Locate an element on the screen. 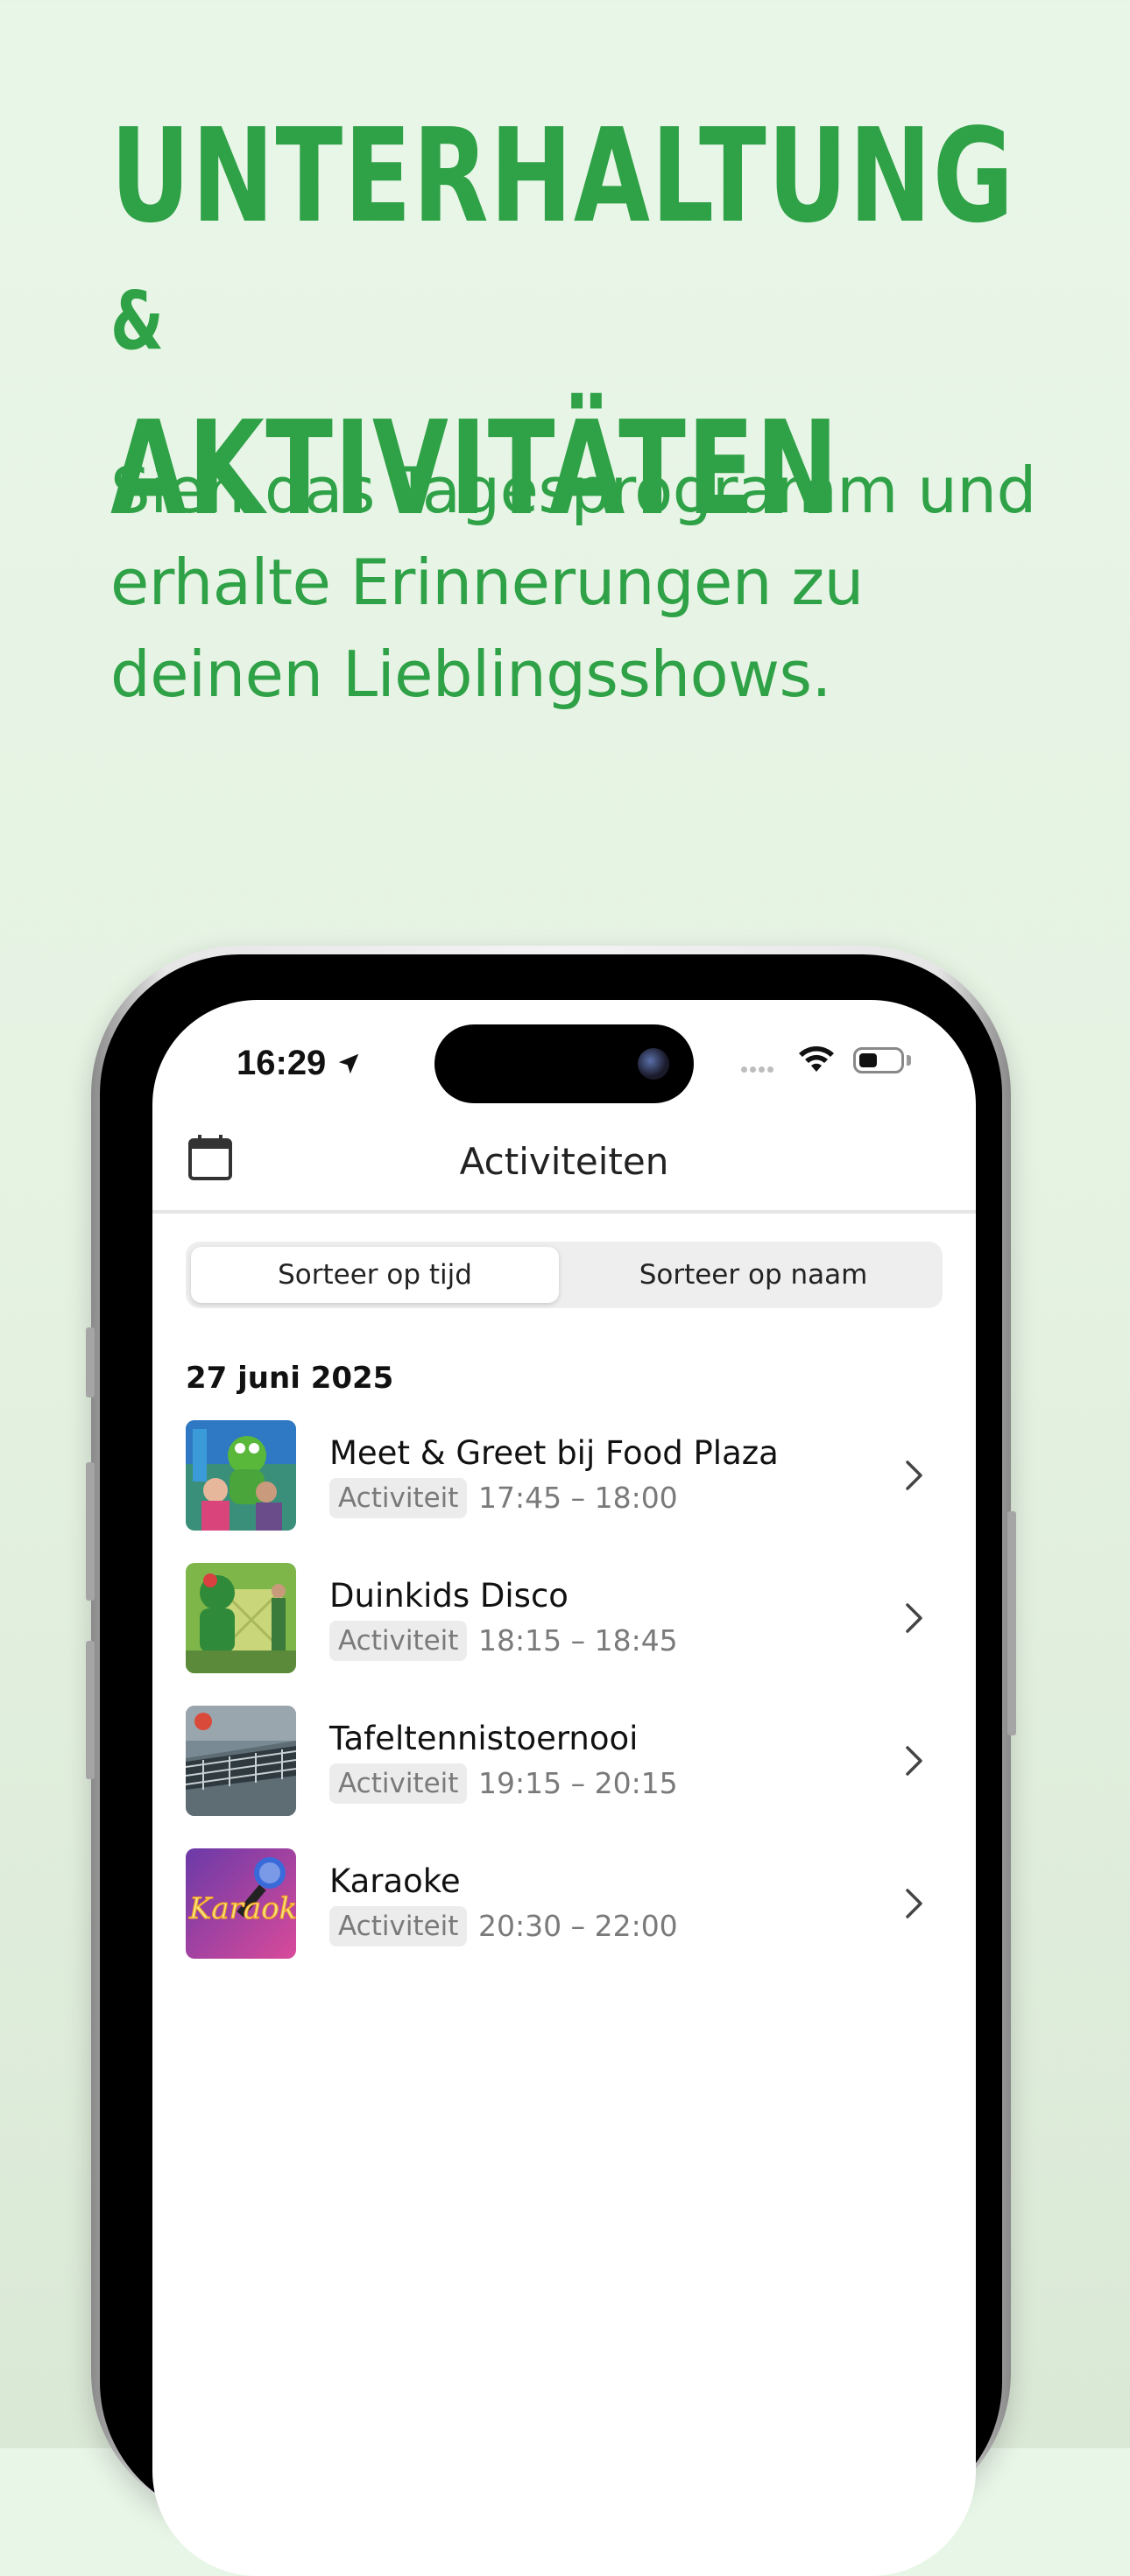 This screenshot has height=2576, width=1130. activity-name: Meet & Greet bij Food Plaza is located at coordinates (554, 1453).